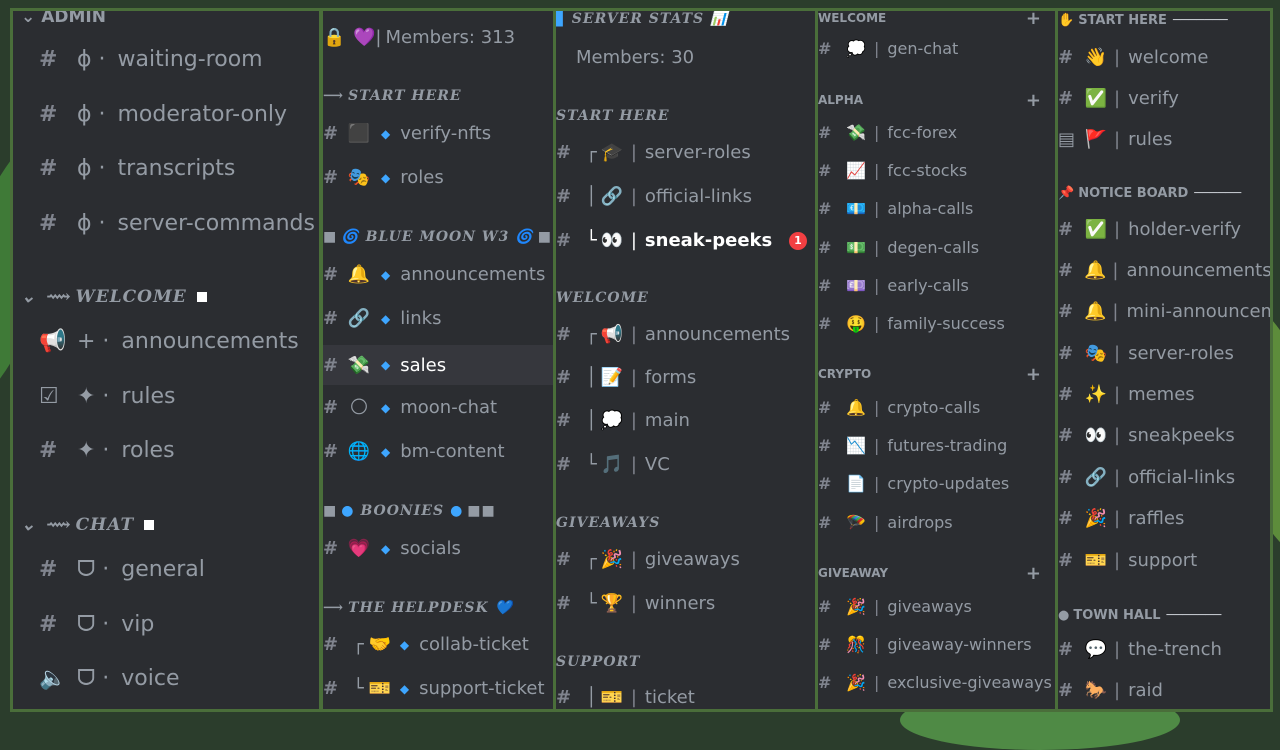 This screenshot has width=1280, height=750. What do you see at coordinates (438, 96) in the screenshot?
I see `category-start-here: ⟶ START HERE` at bounding box center [438, 96].